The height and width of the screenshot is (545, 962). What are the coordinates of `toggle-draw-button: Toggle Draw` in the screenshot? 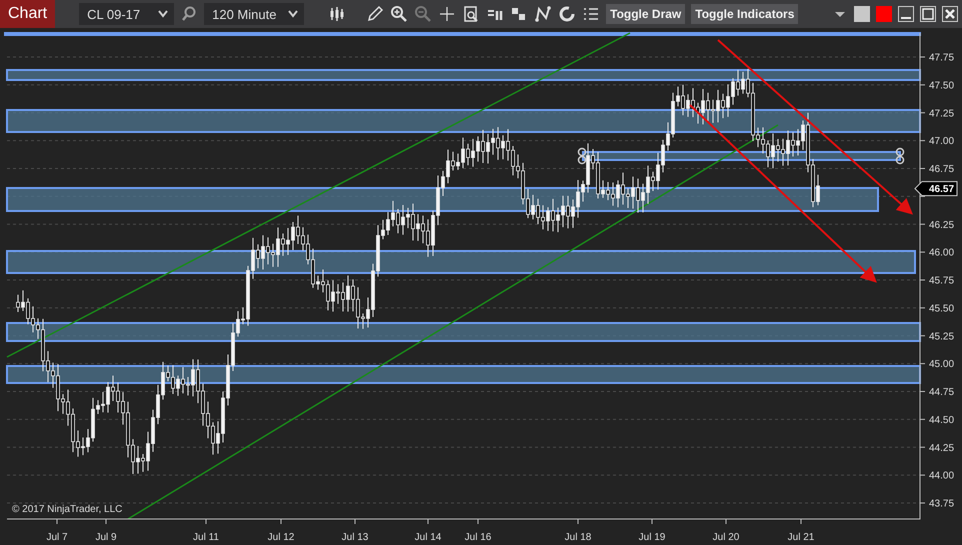 It's located at (646, 14).